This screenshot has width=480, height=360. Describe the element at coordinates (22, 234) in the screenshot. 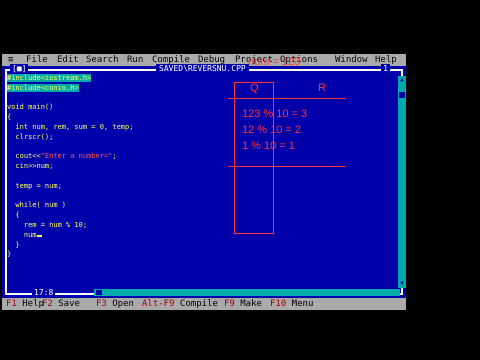

I see `code-text: num` at that location.